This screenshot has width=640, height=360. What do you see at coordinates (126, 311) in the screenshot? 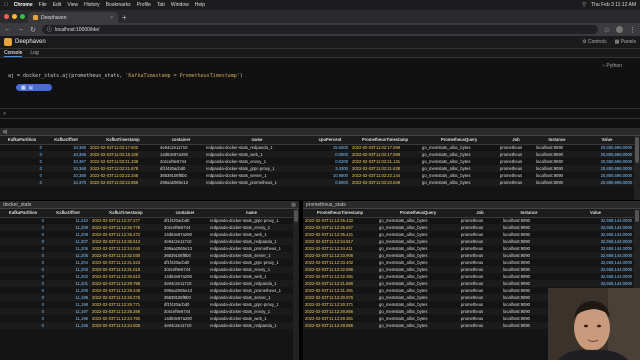
I see `table-cell: 2022-02-03T11:12:25.266` at bounding box center [126, 311].